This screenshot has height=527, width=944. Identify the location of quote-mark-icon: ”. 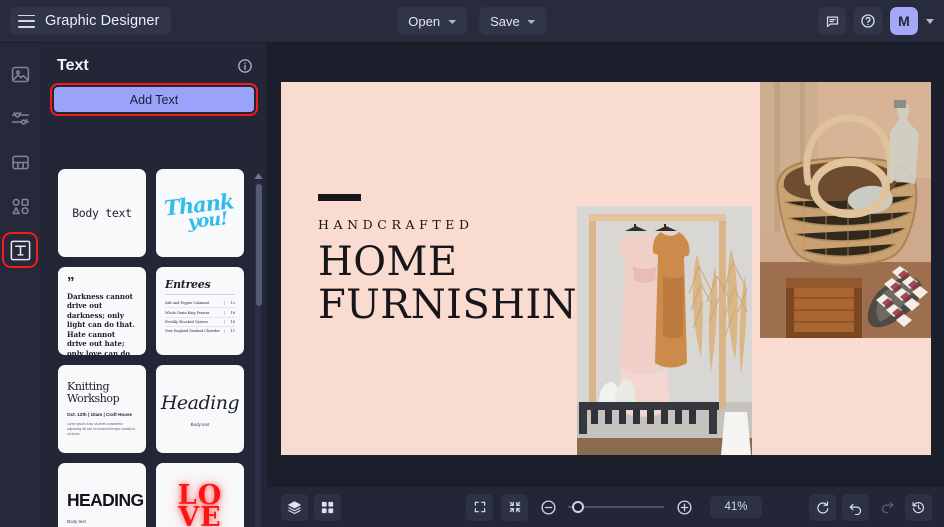
(71, 282).